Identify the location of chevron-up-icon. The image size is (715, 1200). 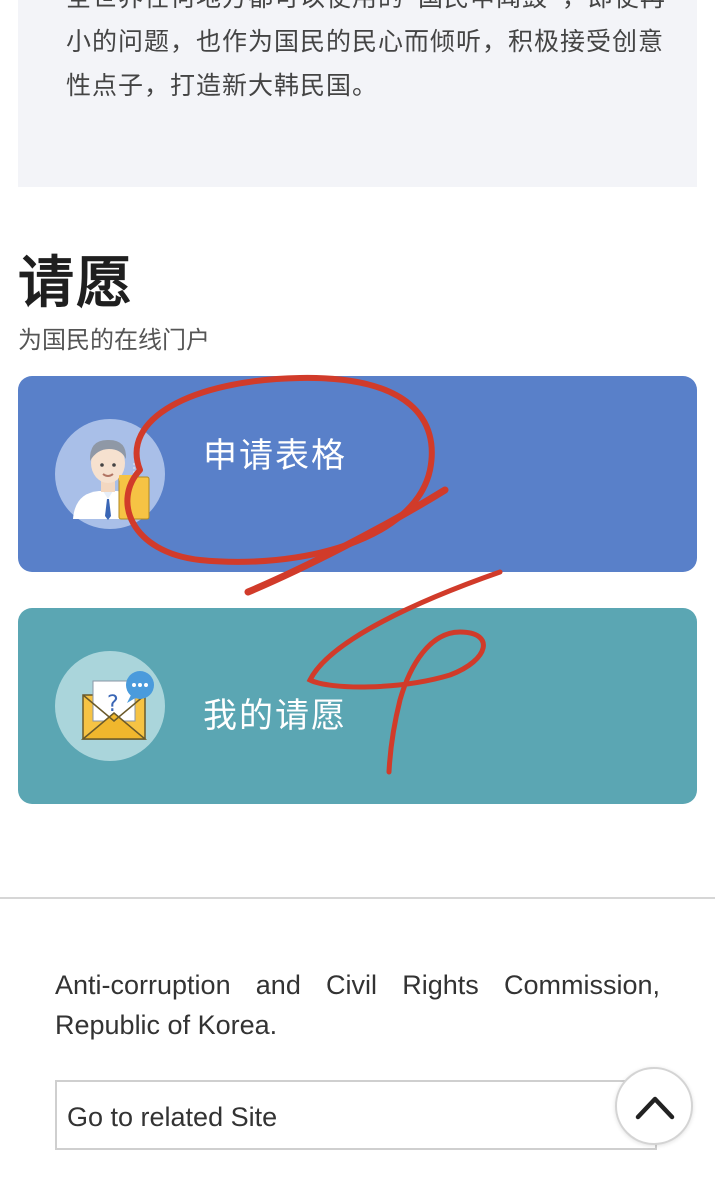
(655, 1108).